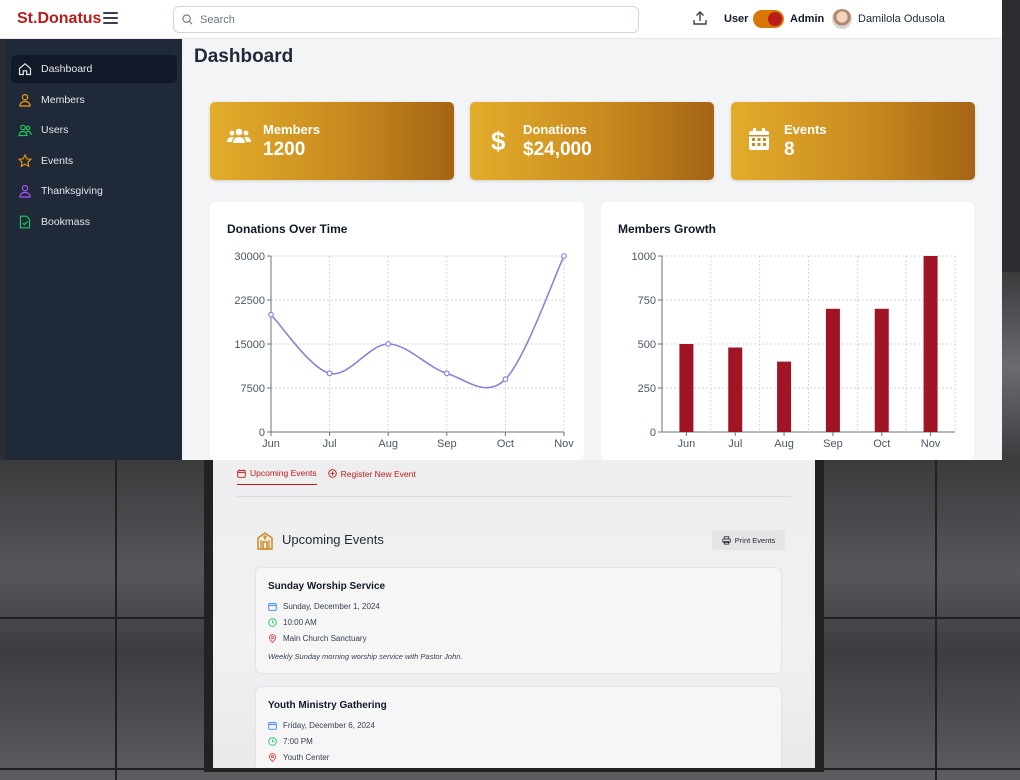 This screenshot has width=1020, height=780. Describe the element at coordinates (736, 19) in the screenshot. I see `role-user-label: User` at that location.